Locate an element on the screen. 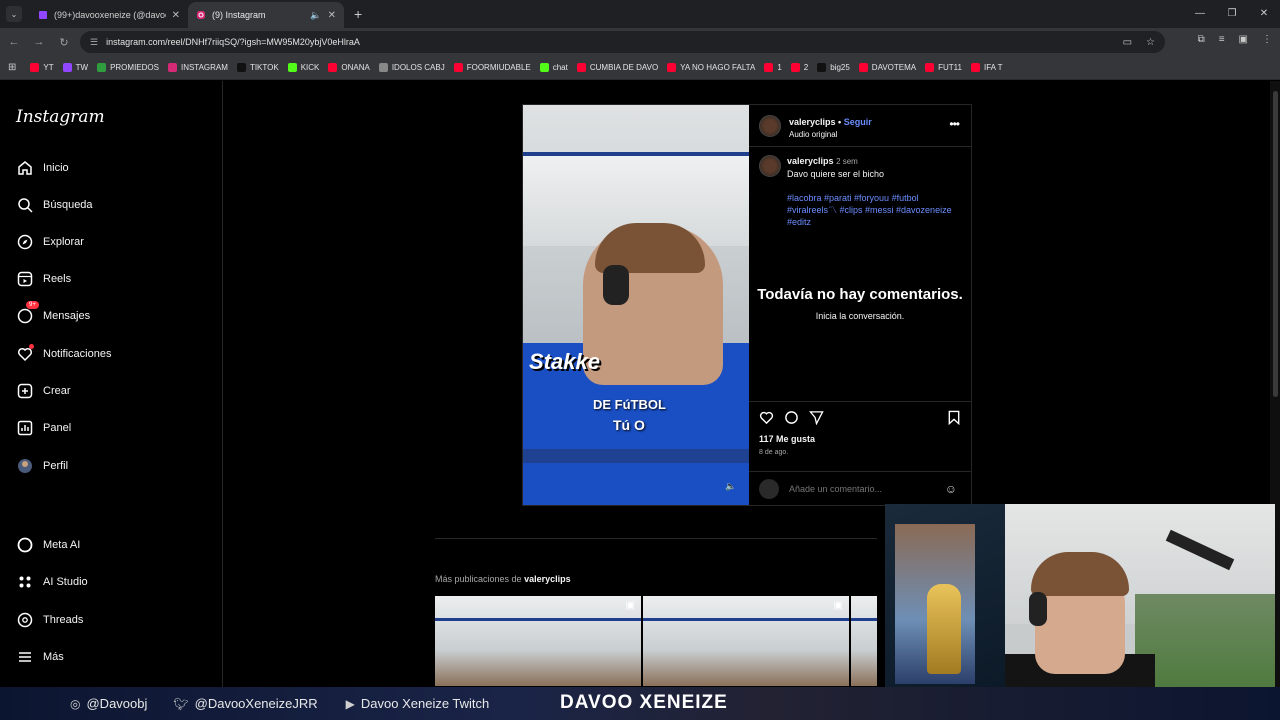 The height and width of the screenshot is (720, 1280). follow-button: Seguir is located at coordinates (858, 122).